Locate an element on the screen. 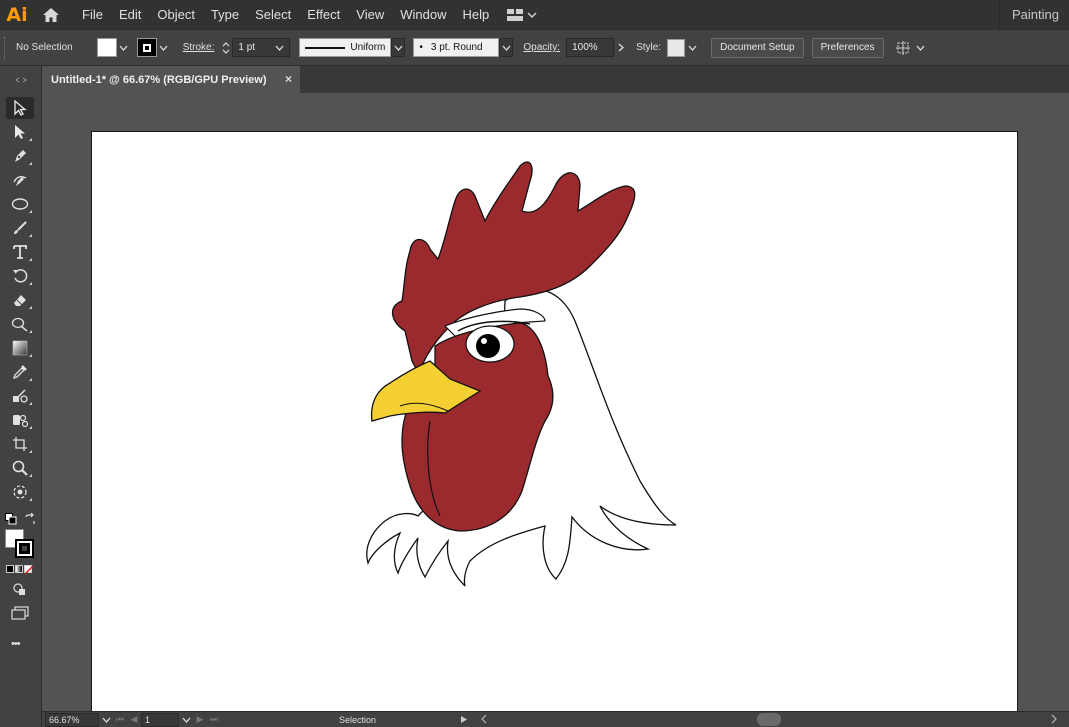 The width and height of the screenshot is (1069, 727). default-fill-stroke-icon is located at coordinates (11, 518).